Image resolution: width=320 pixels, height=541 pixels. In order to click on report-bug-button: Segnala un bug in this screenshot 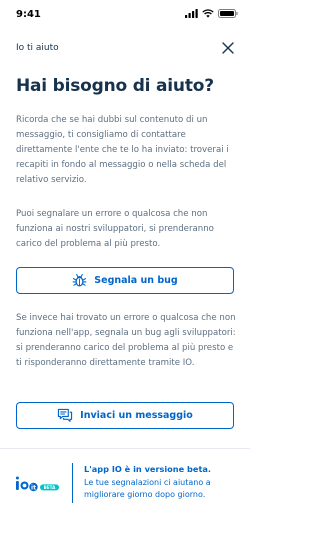, I will do `click(125, 280)`.